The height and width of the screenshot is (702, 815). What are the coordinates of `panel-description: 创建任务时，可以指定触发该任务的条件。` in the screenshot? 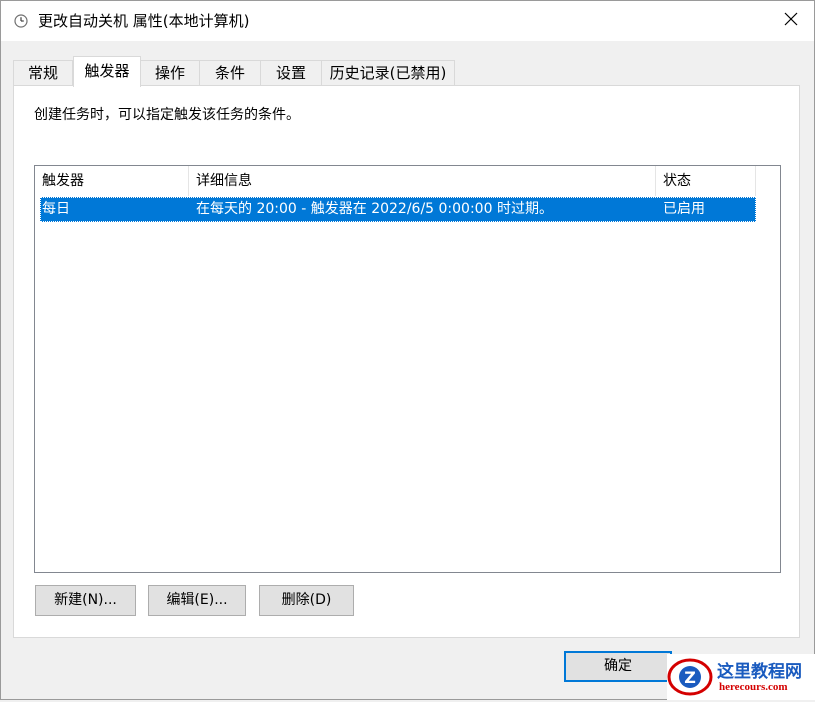 It's located at (167, 115).